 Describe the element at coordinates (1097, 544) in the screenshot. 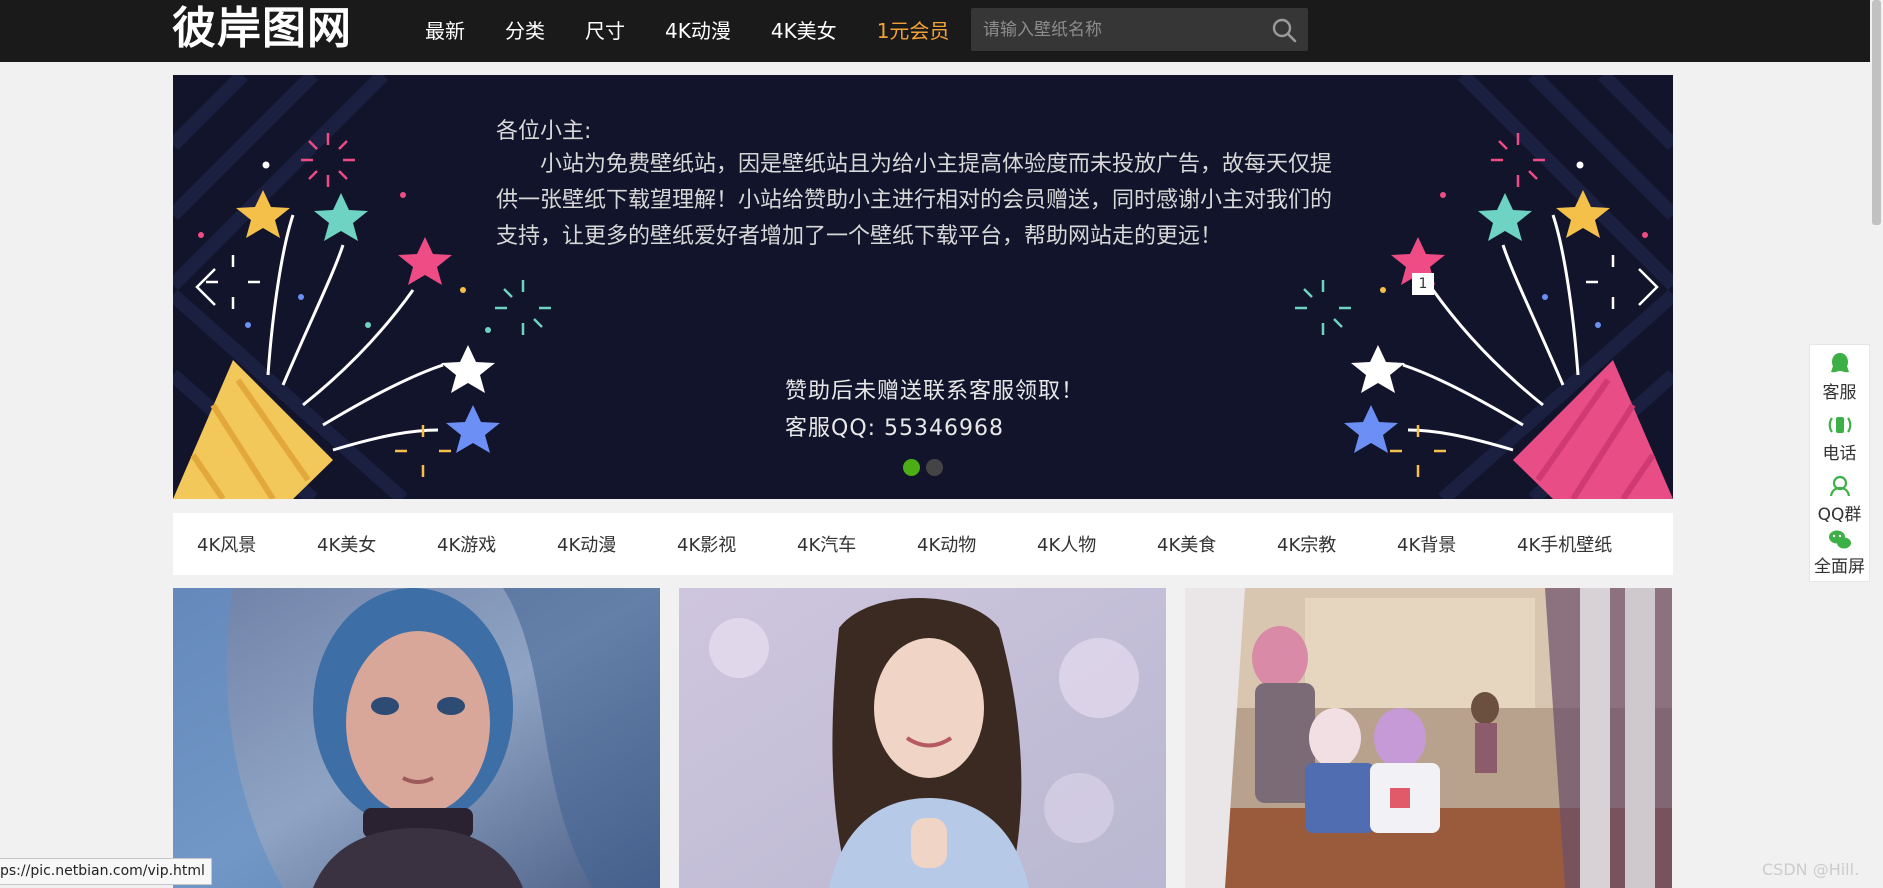

I see `category-people: 4K人物` at that location.